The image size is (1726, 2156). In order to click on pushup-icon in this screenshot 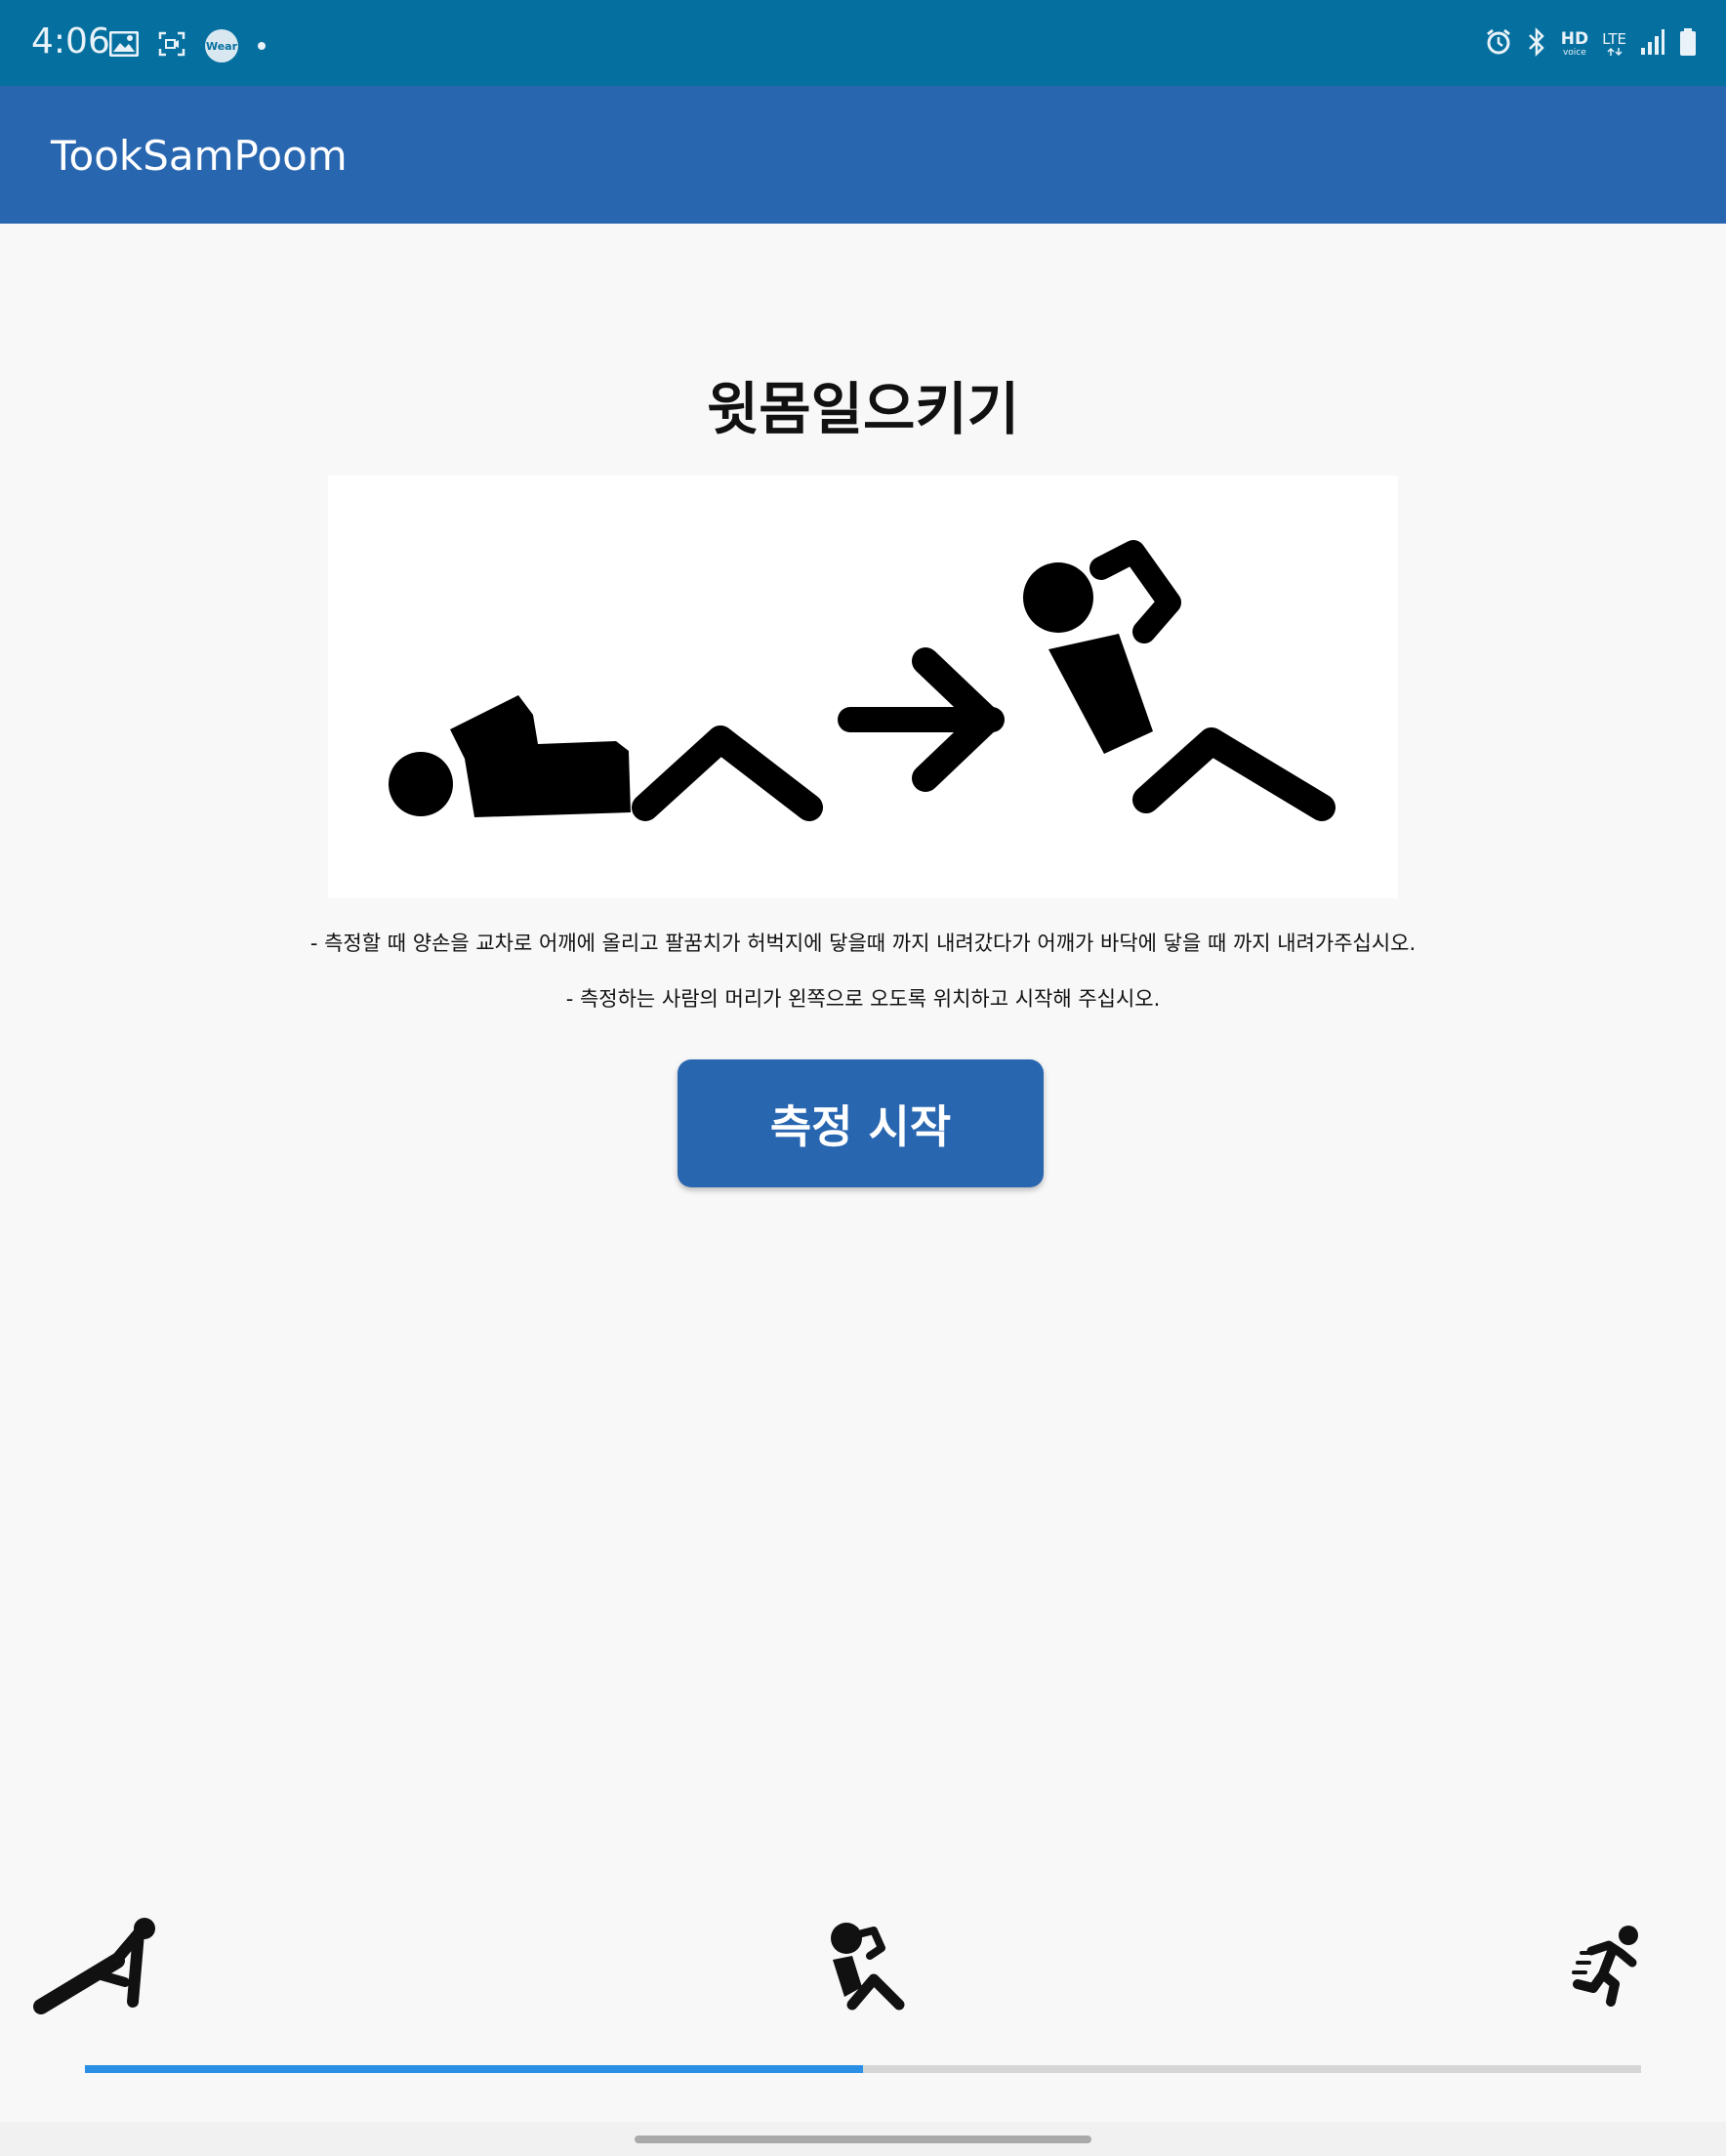, I will do `click(97, 1967)`.